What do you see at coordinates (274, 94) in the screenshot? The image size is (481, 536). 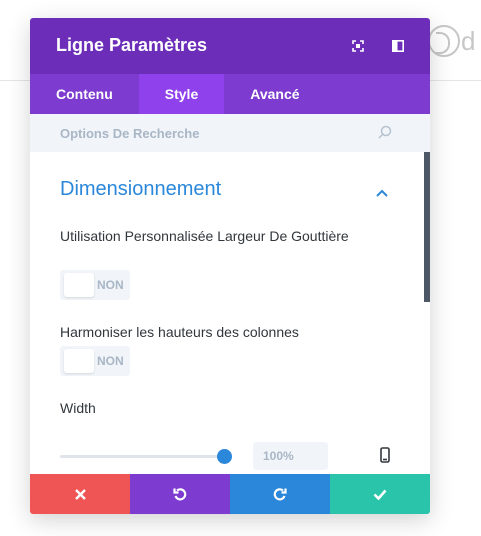 I see `tab-avance: Avancé` at bounding box center [274, 94].